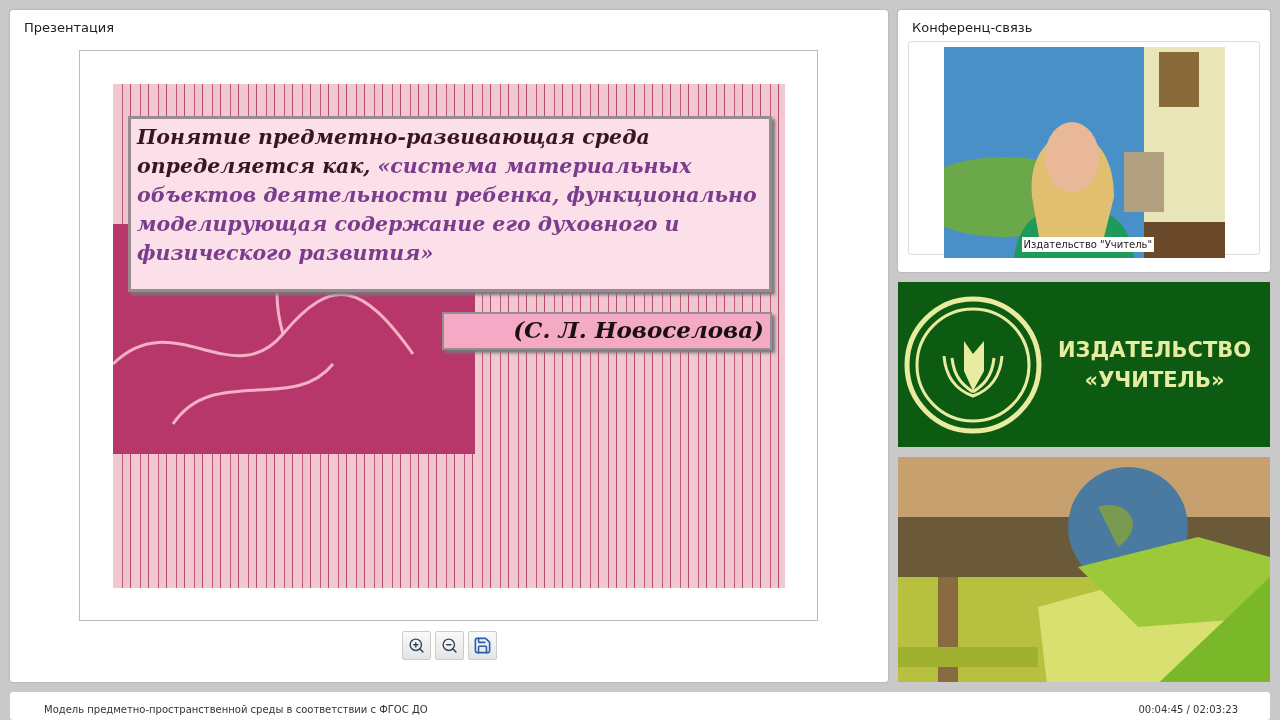 The height and width of the screenshot is (720, 1280). What do you see at coordinates (972, 28) in the screenshot?
I see `panel-title: Конференц-связь` at bounding box center [972, 28].